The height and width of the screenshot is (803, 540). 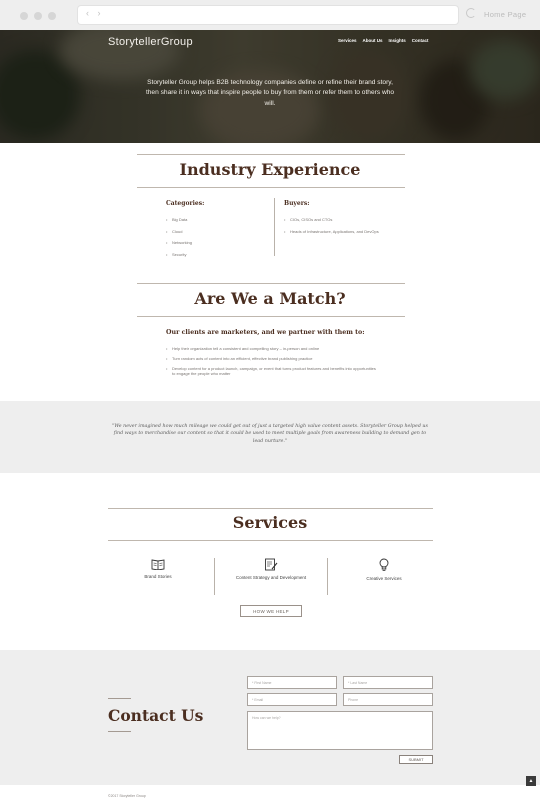 I want to click on nav-services: Services, so click(x=347, y=40).